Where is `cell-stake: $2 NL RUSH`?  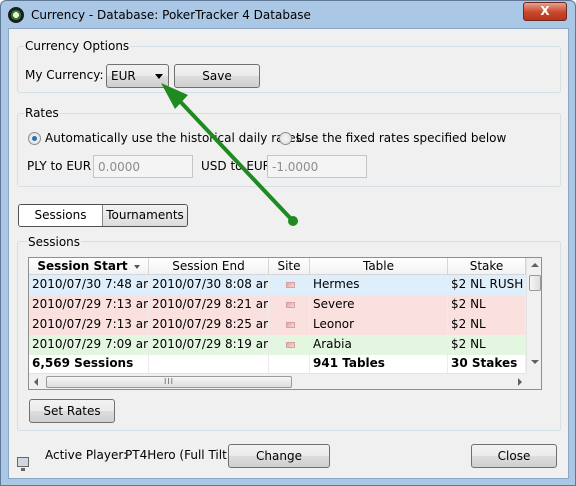 cell-stake: $2 NL RUSH is located at coordinates (487, 285).